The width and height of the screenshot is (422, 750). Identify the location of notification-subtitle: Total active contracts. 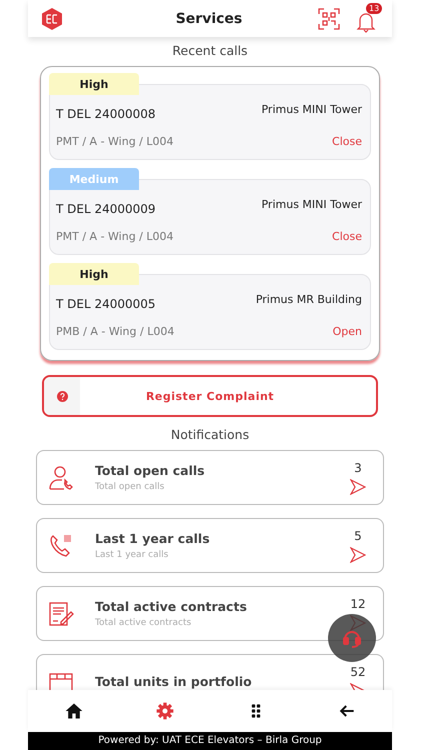
(143, 623).